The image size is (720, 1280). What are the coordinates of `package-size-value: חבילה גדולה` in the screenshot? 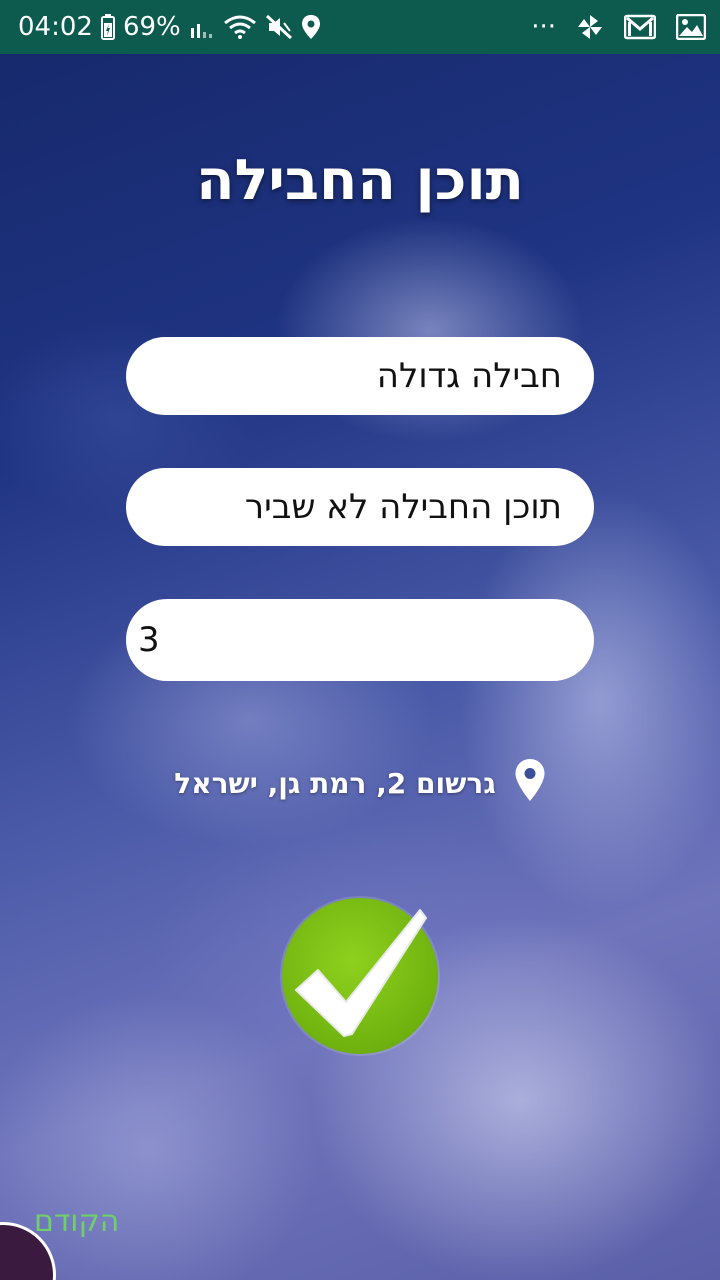 It's located at (469, 376).